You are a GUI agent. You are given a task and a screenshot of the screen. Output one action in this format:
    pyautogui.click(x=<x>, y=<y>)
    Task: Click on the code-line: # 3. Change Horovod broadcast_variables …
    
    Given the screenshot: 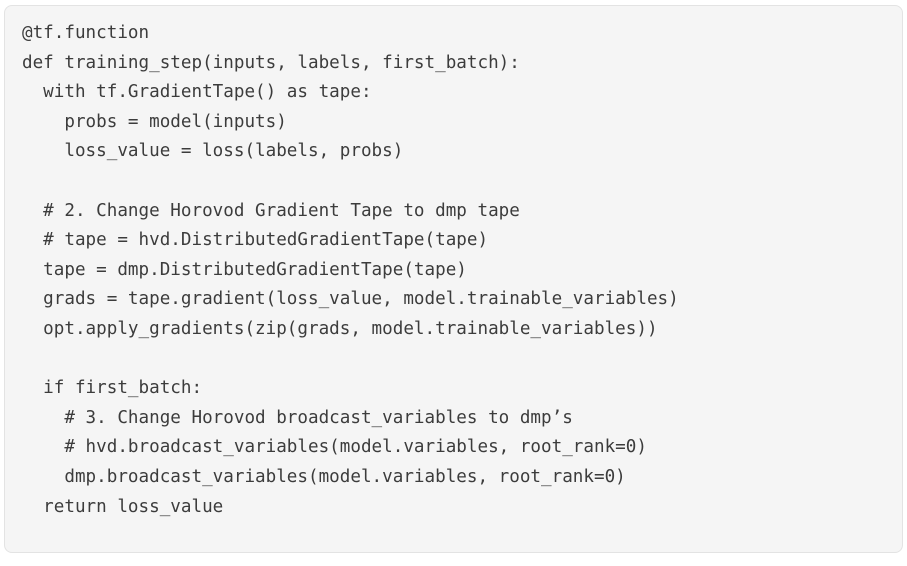 What is the action you would take?
    pyautogui.click(x=297, y=417)
    